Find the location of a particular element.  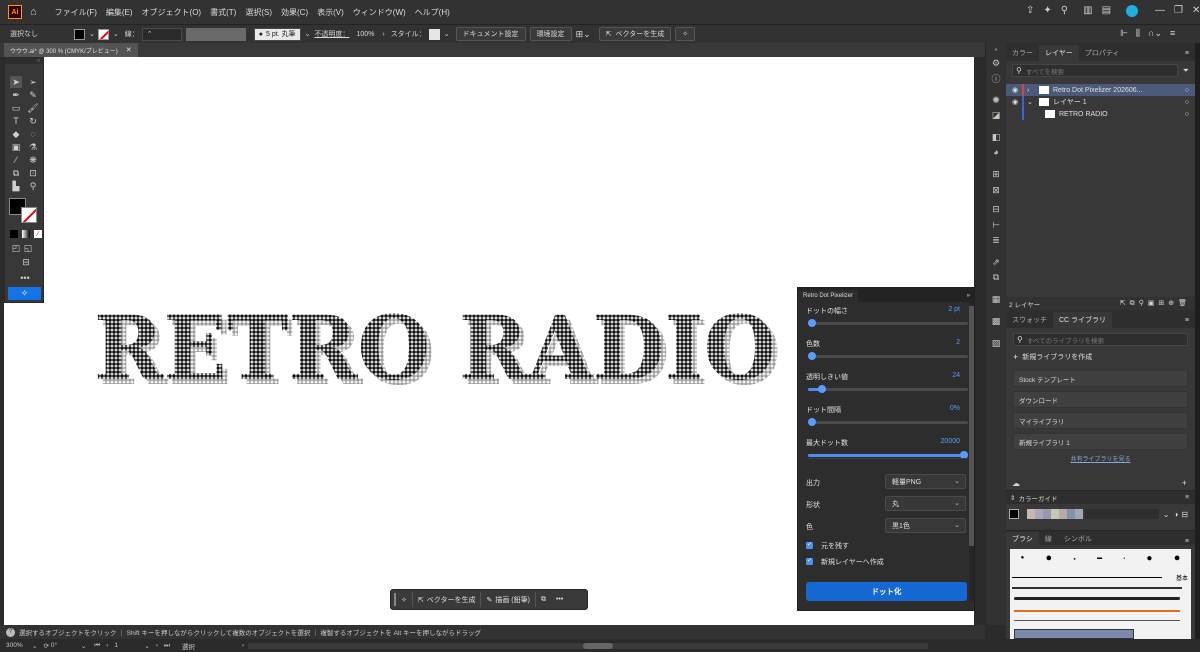

eraser-tool-icon: ◆ is located at coordinates (16, 134).